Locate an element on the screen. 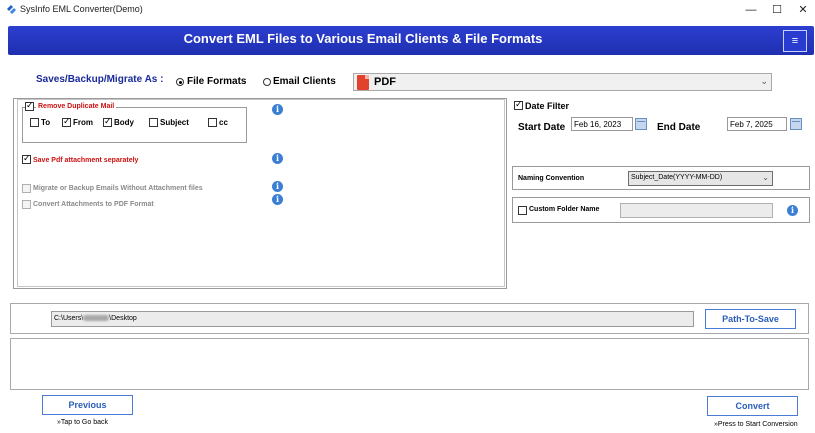 The width and height of the screenshot is (815, 433). minimize-icon: — is located at coordinates (751, 10).